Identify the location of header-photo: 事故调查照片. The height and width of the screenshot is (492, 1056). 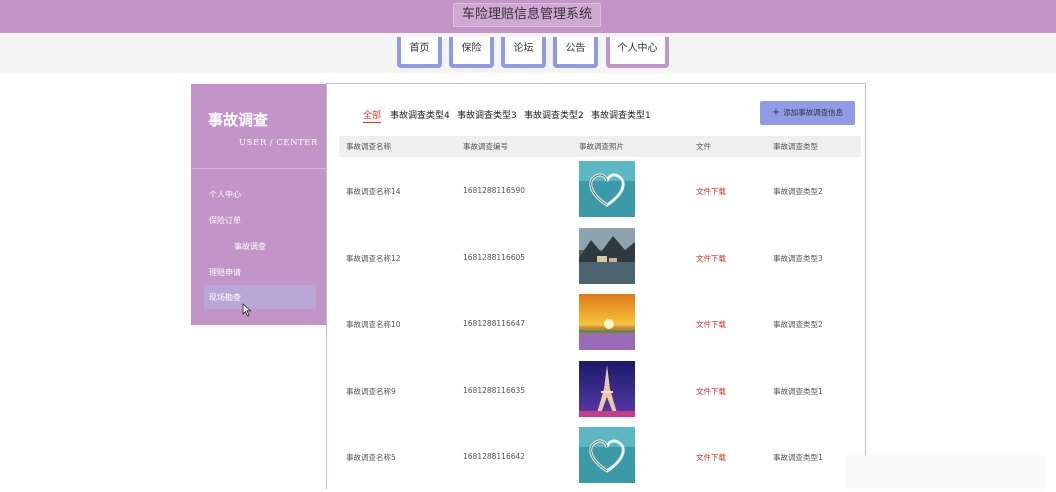
(601, 146).